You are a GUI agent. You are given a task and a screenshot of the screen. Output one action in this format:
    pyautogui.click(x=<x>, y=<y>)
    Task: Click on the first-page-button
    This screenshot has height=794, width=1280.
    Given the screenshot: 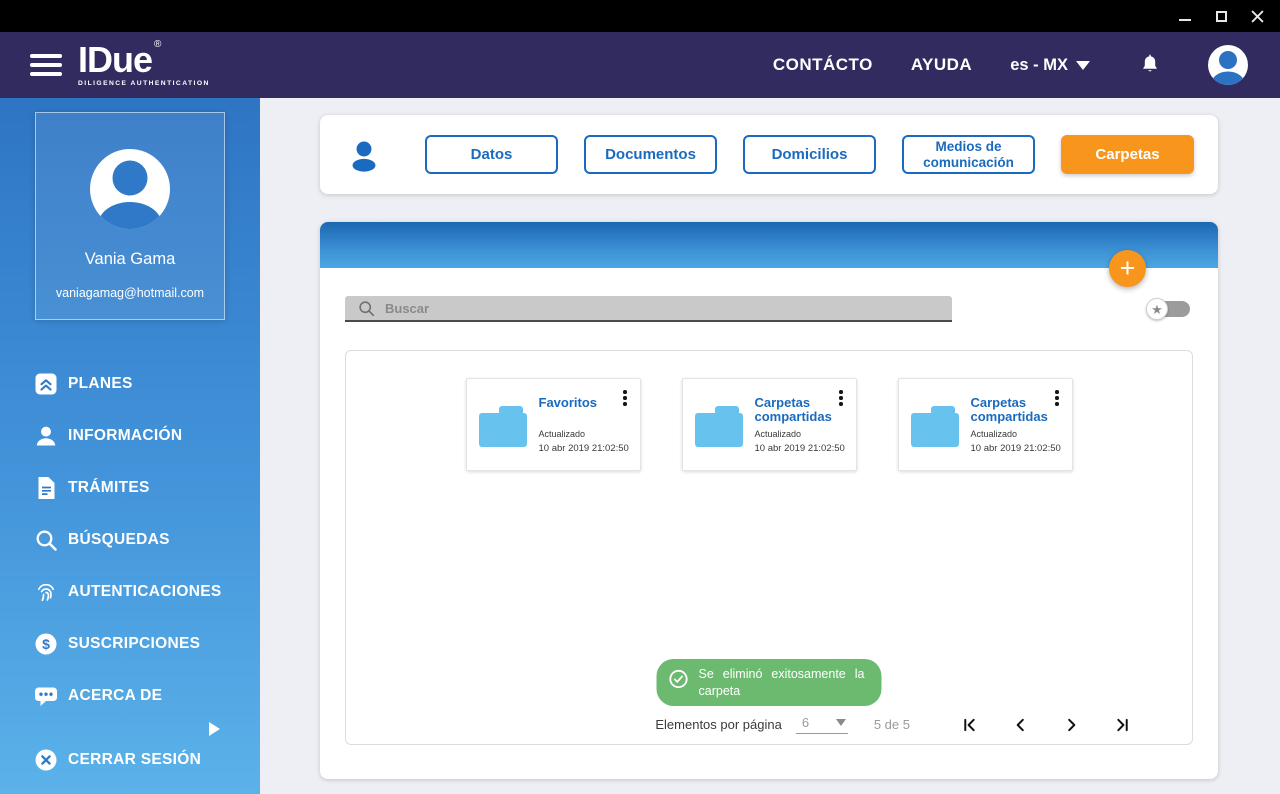 What is the action you would take?
    pyautogui.click(x=969, y=725)
    